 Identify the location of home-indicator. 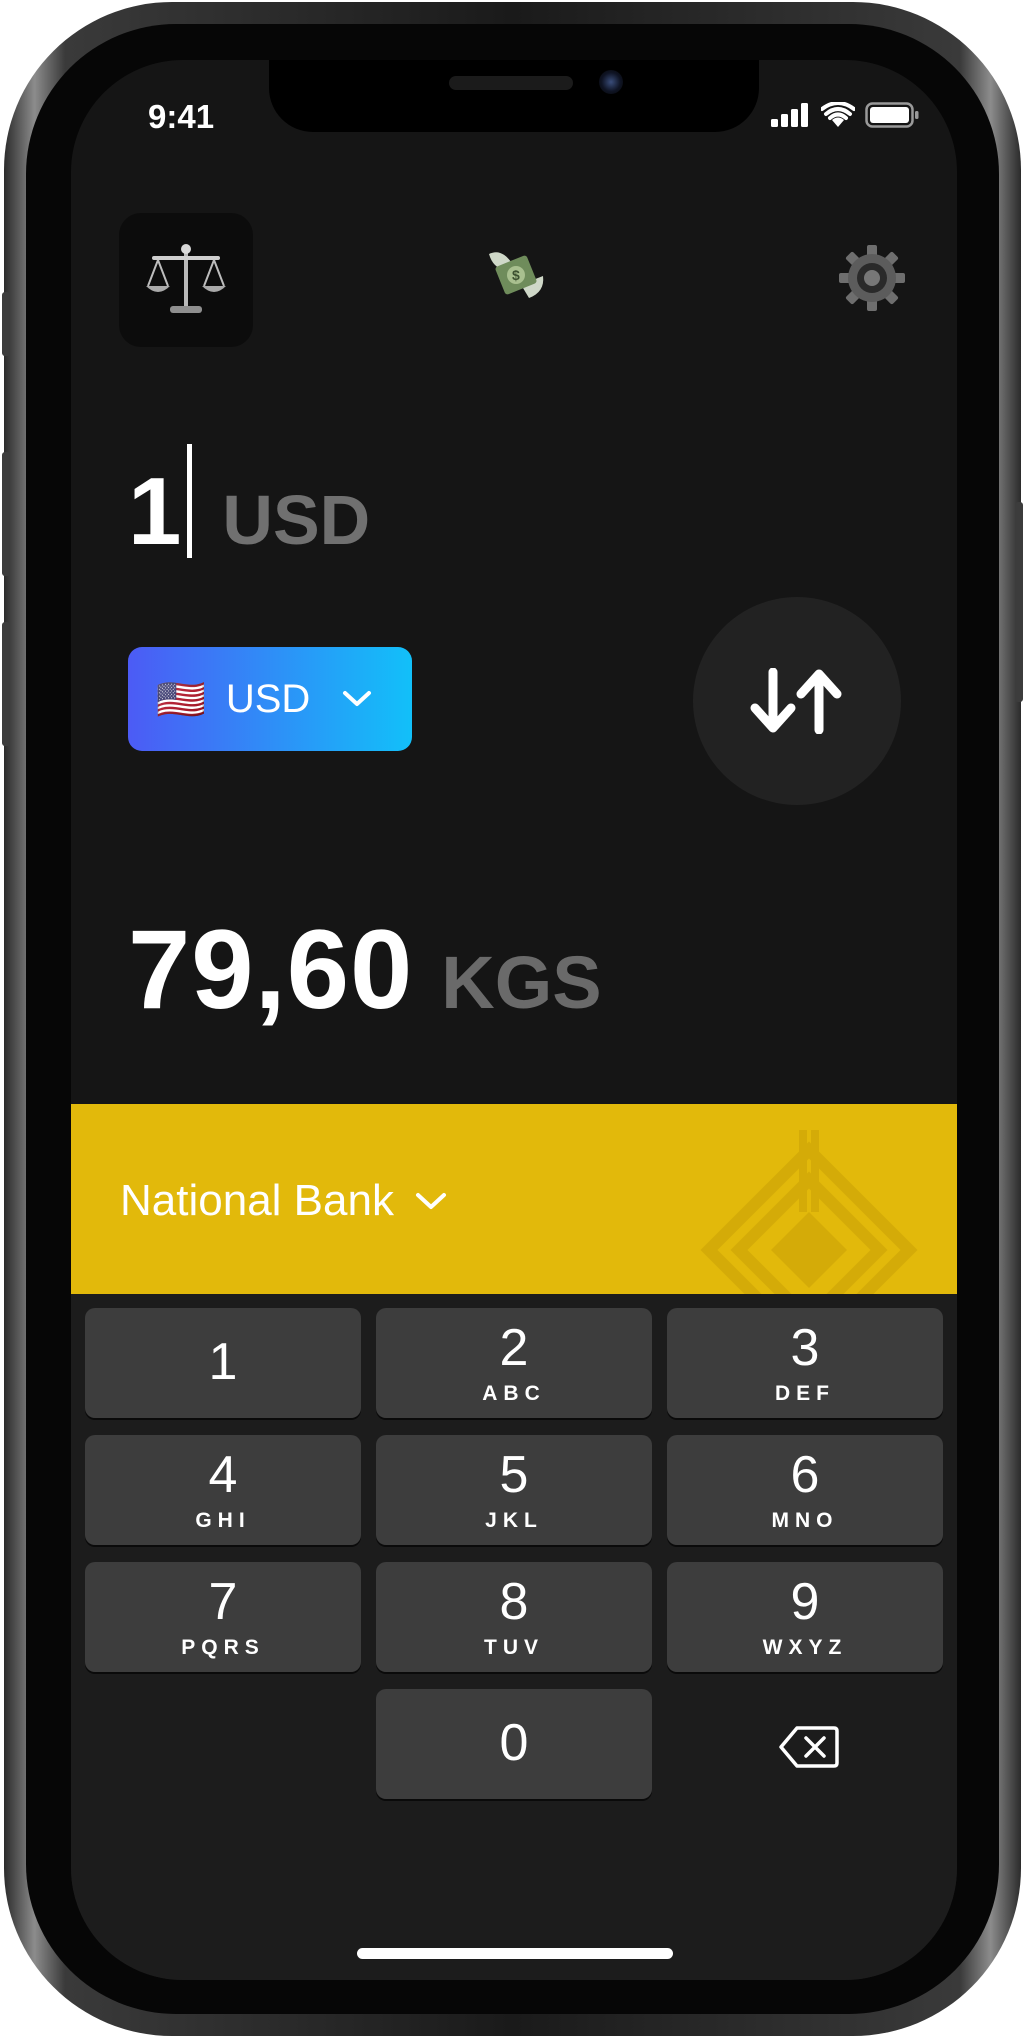
(515, 1953).